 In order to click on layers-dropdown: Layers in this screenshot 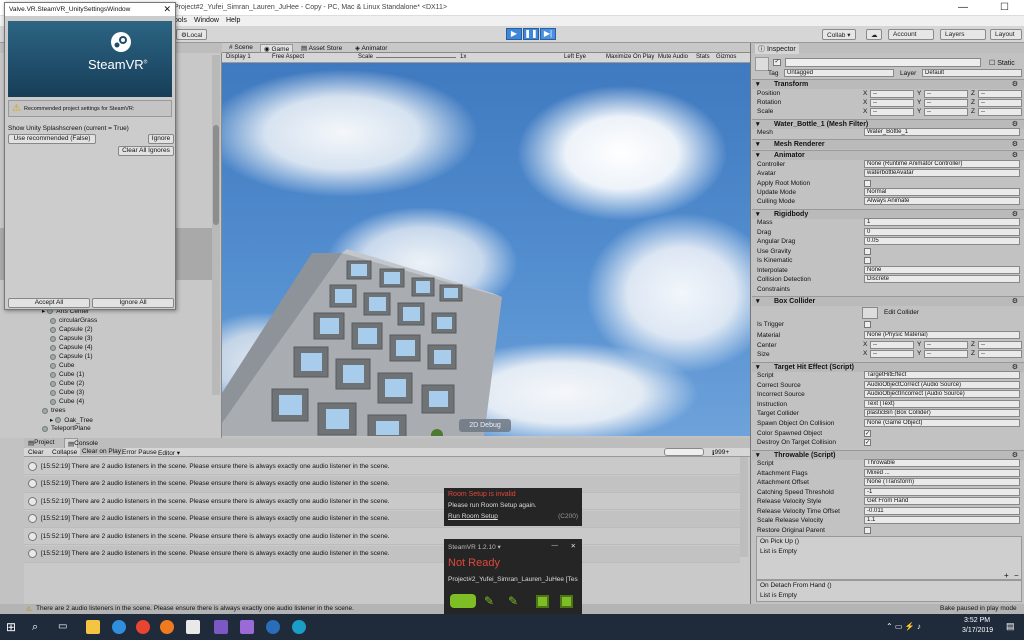, I will do `click(963, 34)`.